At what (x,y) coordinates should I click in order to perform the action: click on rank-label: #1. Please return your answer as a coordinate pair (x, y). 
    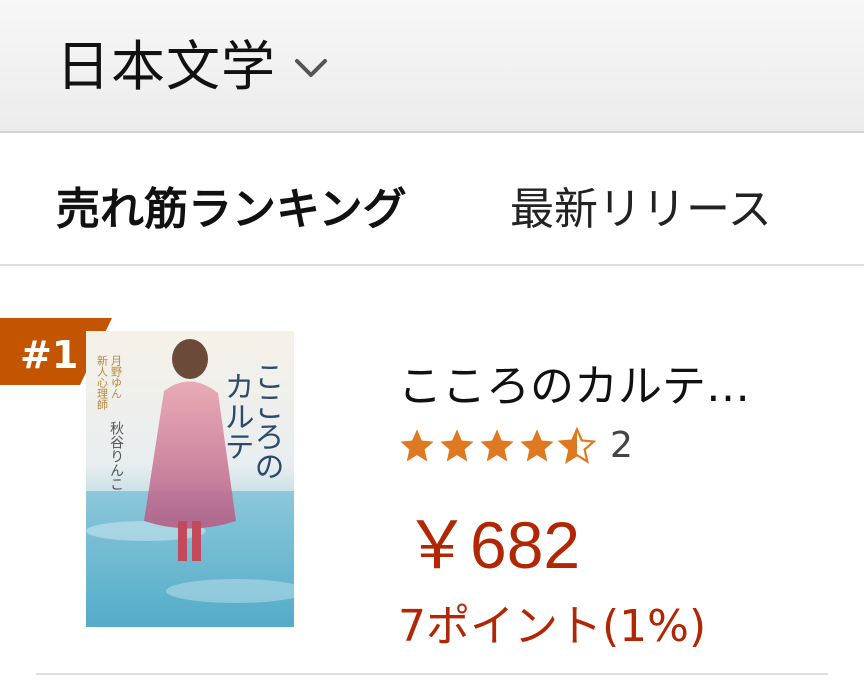
    Looking at the image, I should click on (49, 355).